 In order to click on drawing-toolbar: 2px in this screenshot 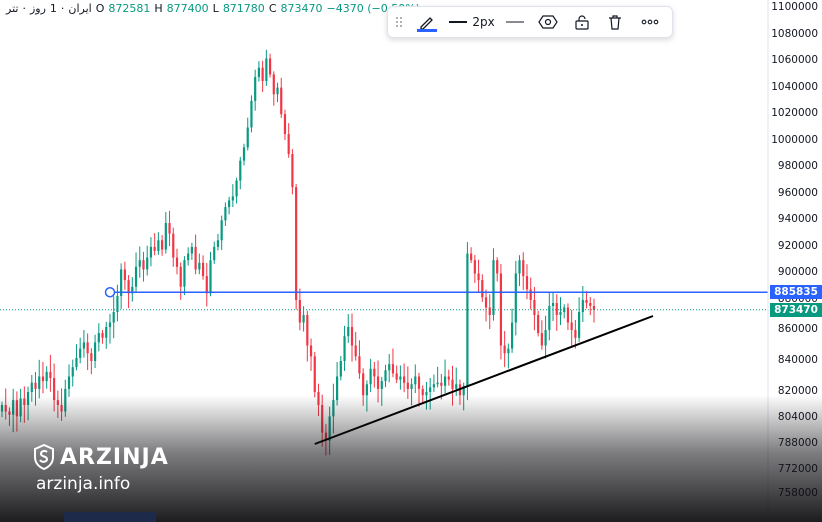, I will do `click(530, 22)`.